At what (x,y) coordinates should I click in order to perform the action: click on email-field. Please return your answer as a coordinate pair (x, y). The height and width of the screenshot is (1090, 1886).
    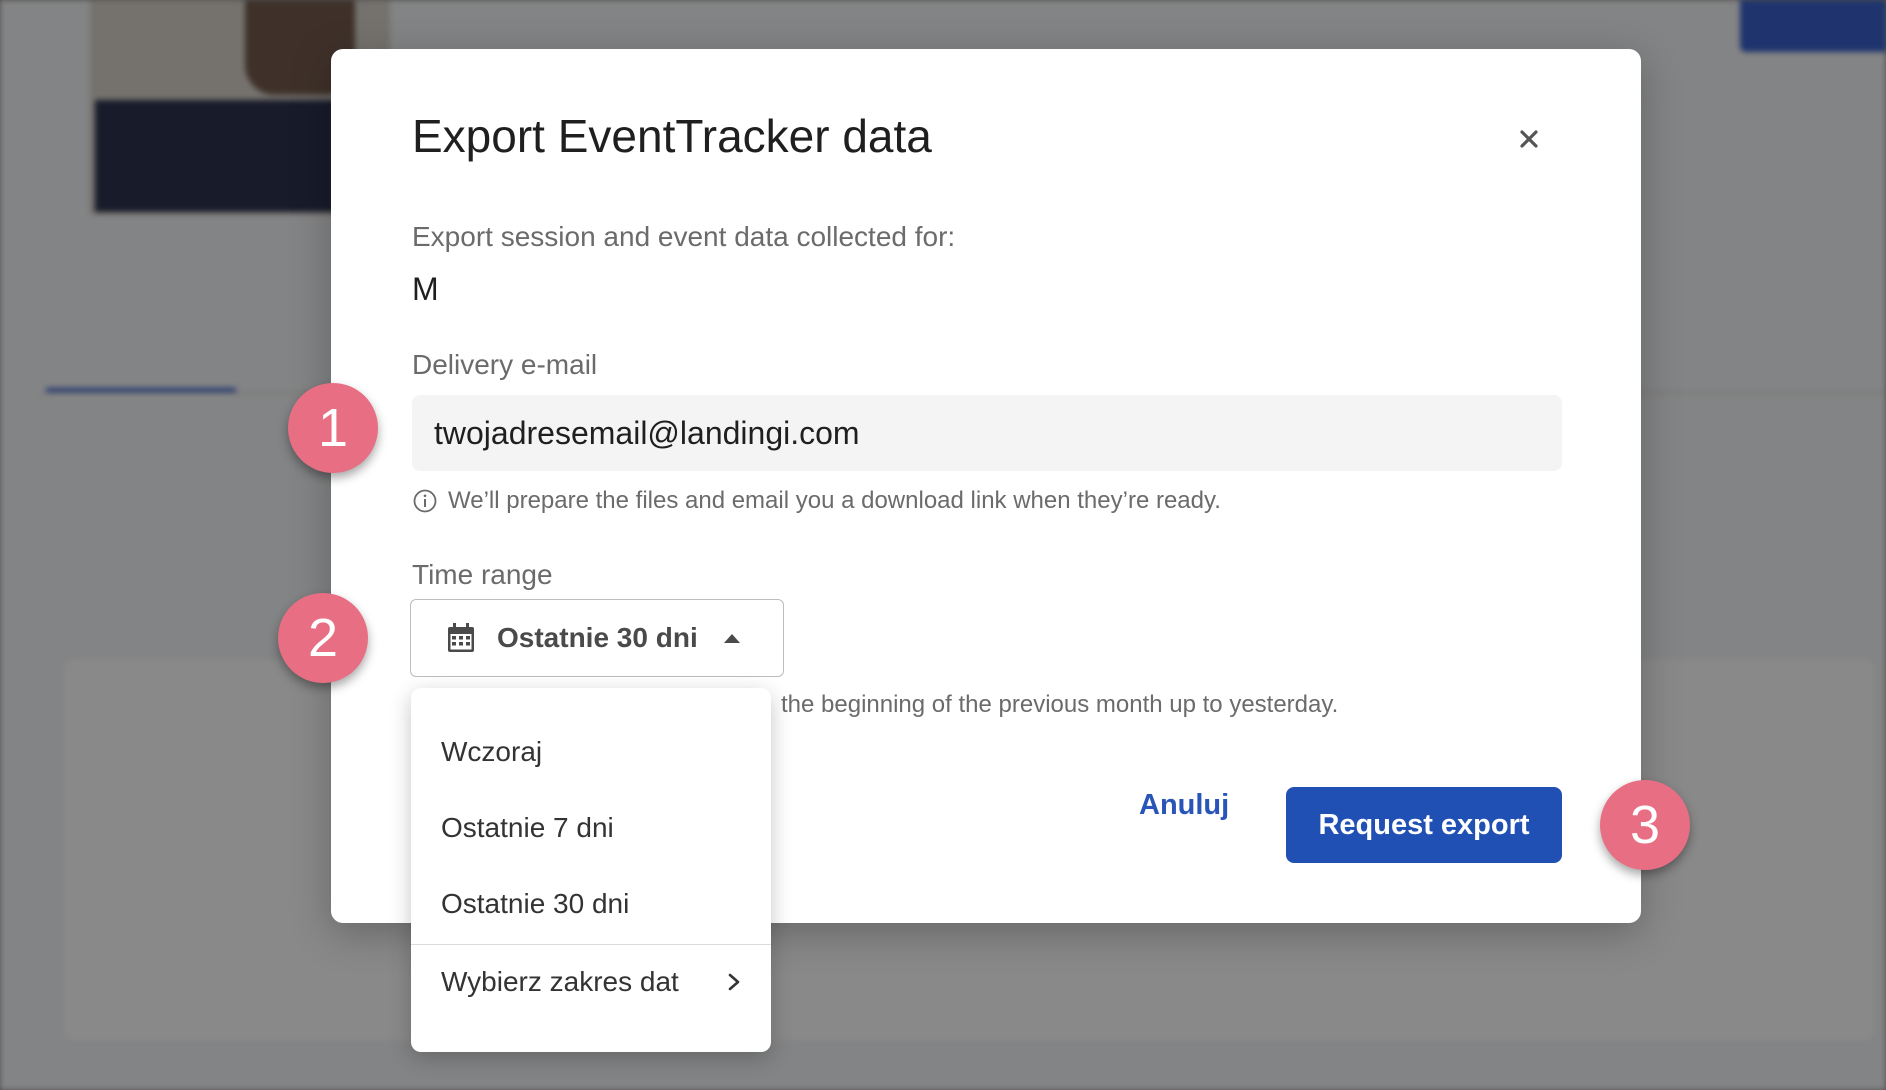
    Looking at the image, I should click on (987, 433).